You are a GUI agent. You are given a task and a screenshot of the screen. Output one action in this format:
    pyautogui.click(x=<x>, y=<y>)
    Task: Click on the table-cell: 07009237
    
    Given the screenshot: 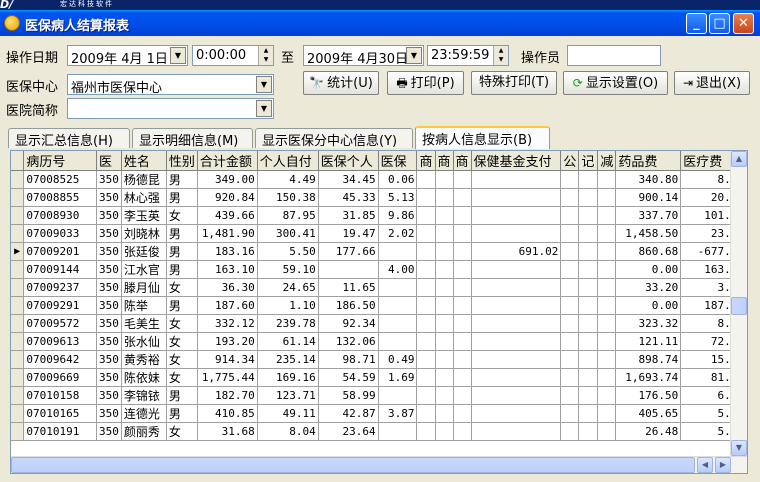 What is the action you would take?
    pyautogui.click(x=60, y=287)
    